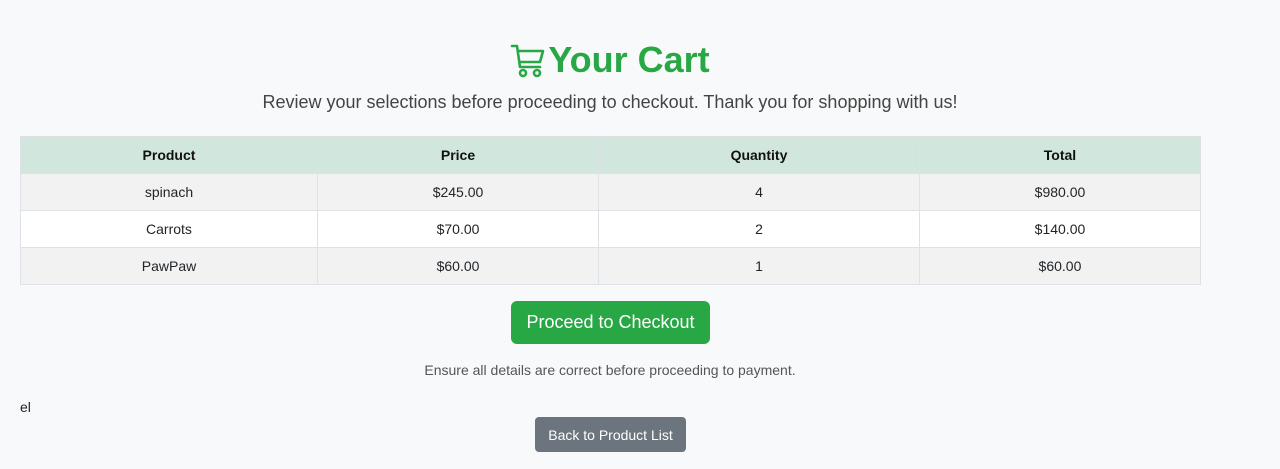  I want to click on stray-text: el, so click(25, 407).